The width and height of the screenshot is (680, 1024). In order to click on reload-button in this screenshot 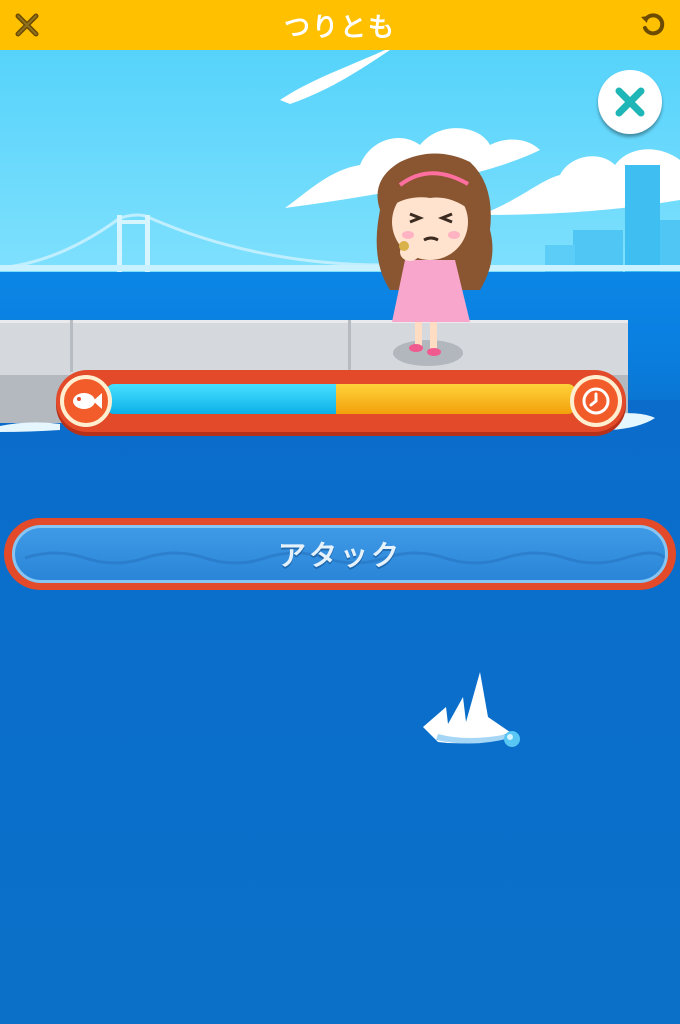, I will do `click(653, 25)`.